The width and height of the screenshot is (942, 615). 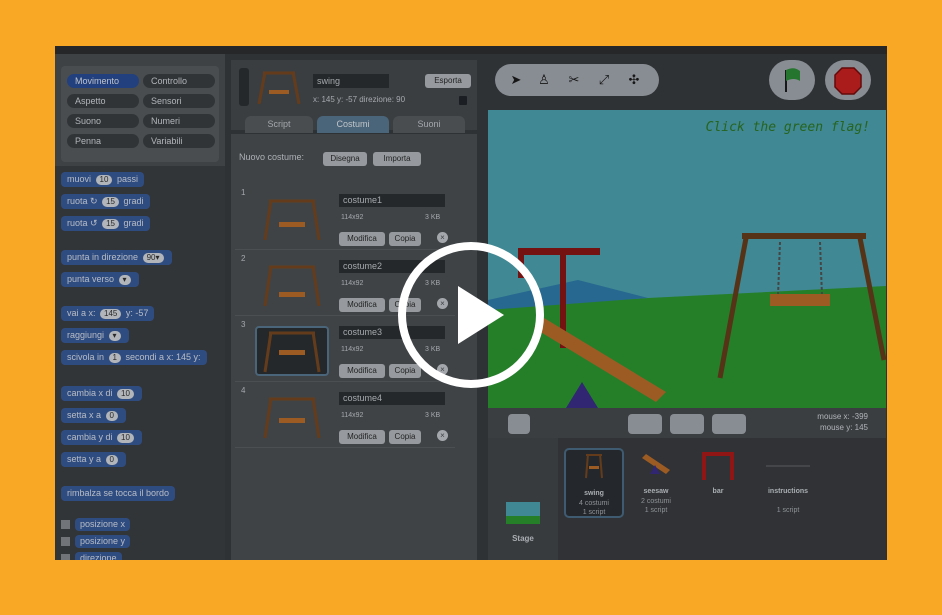 What do you see at coordinates (95, 335) in the screenshot?
I see `block-goto-target: raggiungi ▾` at bounding box center [95, 335].